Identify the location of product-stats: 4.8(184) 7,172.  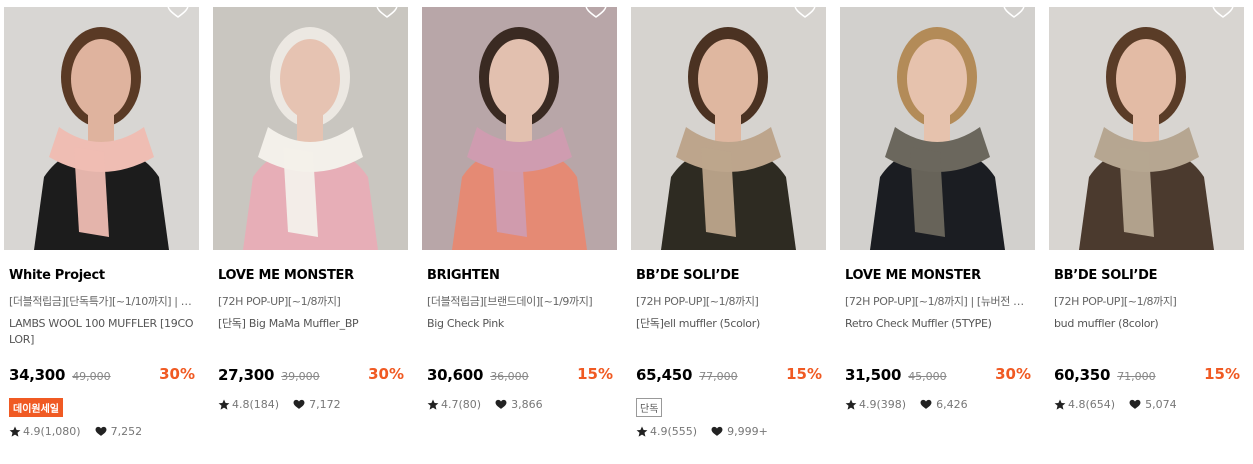
(313, 404).